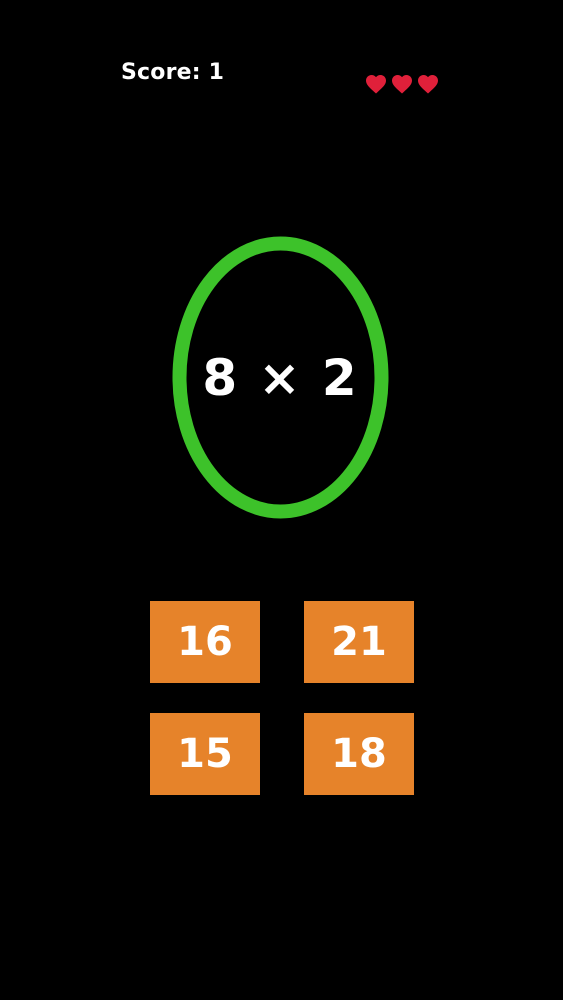 The image size is (563, 1000). I want to click on answer-button-16: 16, so click(205, 642).